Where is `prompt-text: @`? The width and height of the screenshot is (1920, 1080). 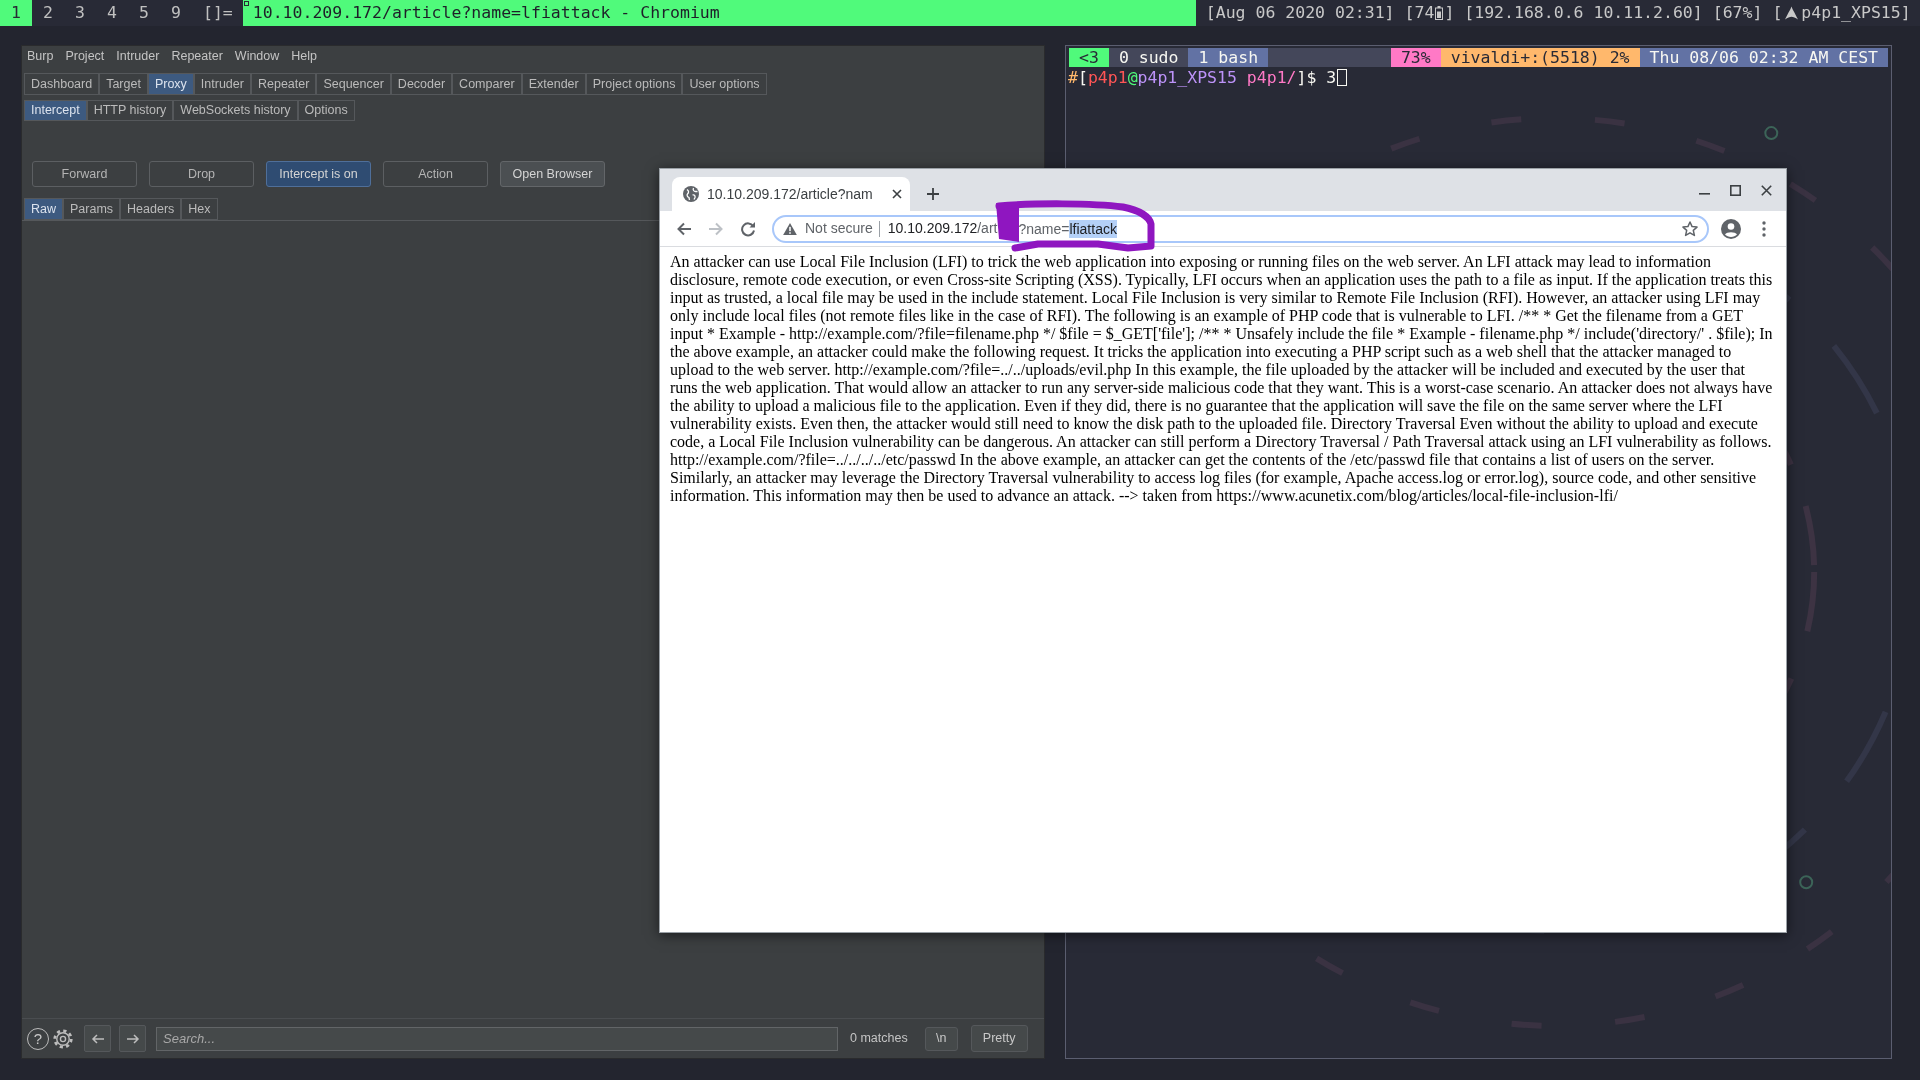
prompt-text: @ is located at coordinates (1132, 77).